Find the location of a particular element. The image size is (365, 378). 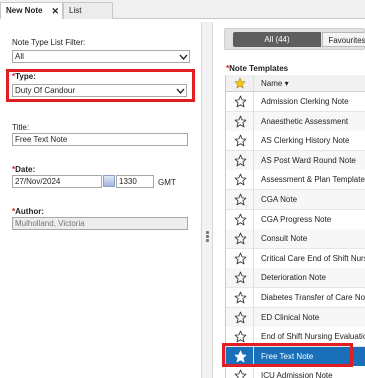

template-name: AS Post Ward Round Note is located at coordinates (308, 160).